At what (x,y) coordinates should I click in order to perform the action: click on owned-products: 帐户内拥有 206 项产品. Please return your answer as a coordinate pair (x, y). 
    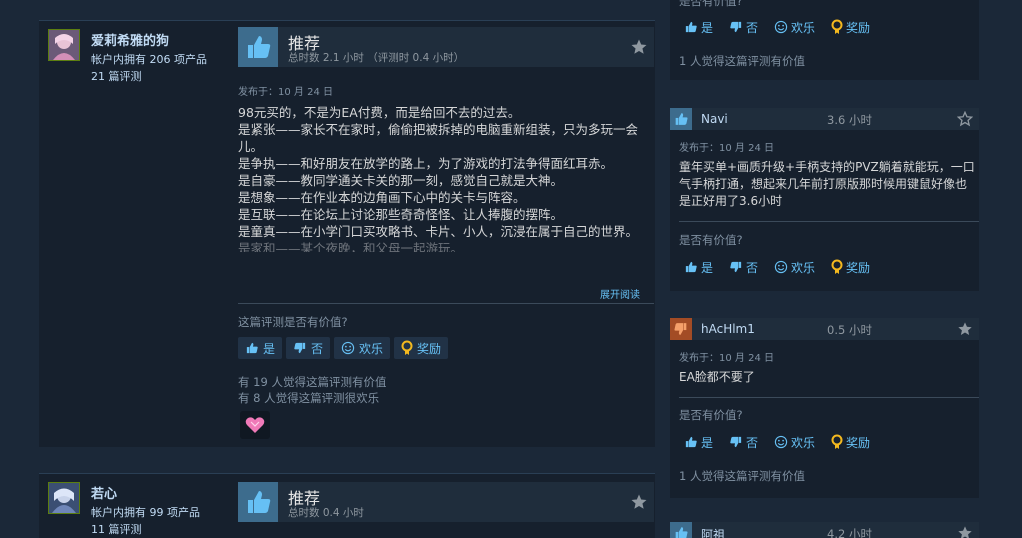
    Looking at the image, I should click on (149, 59).